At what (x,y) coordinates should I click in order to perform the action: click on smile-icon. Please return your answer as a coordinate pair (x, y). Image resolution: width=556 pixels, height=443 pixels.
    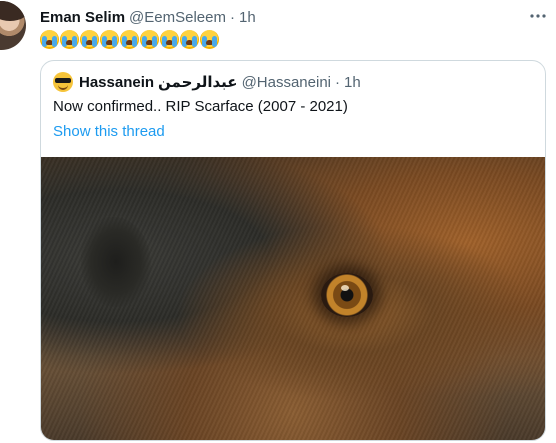
    Looking at the image, I should click on (63, 87).